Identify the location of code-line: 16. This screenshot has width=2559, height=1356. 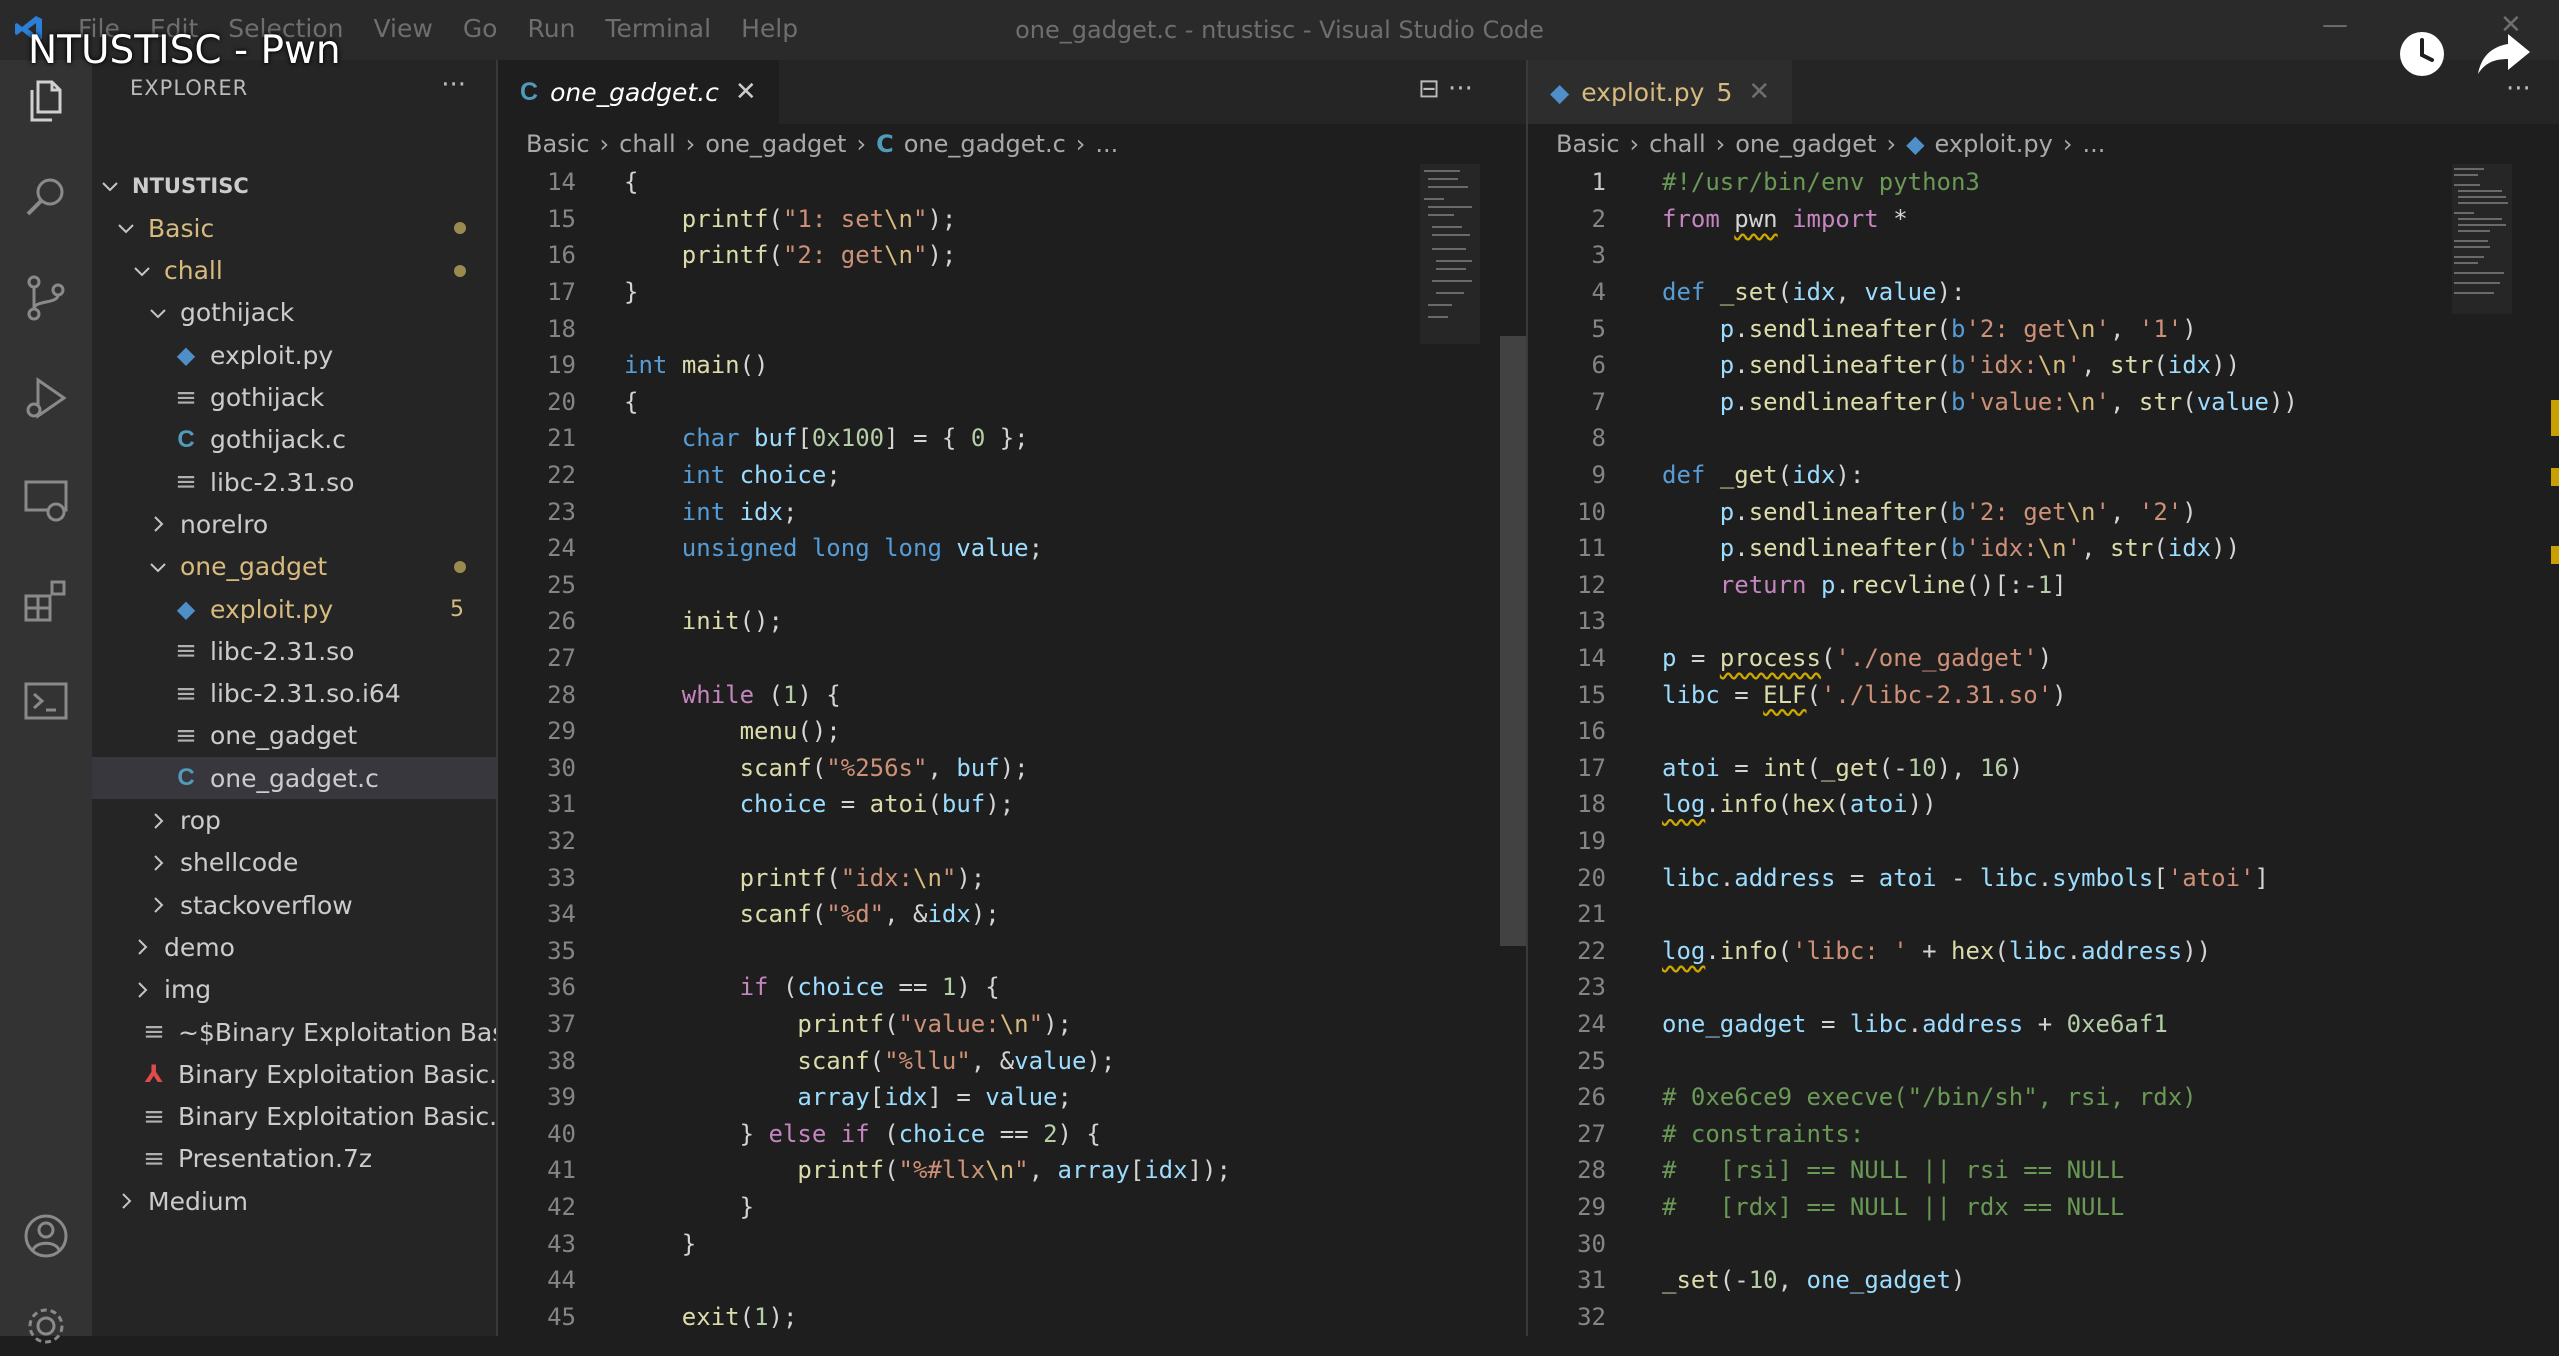
(1595, 731).